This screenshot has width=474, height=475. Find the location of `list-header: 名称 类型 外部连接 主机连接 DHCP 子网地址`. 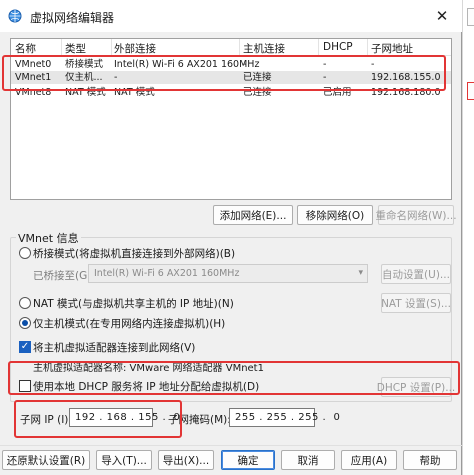

list-header: 名称 类型 外部连接 主机连接 DHCP 子网地址 is located at coordinates (231, 47).